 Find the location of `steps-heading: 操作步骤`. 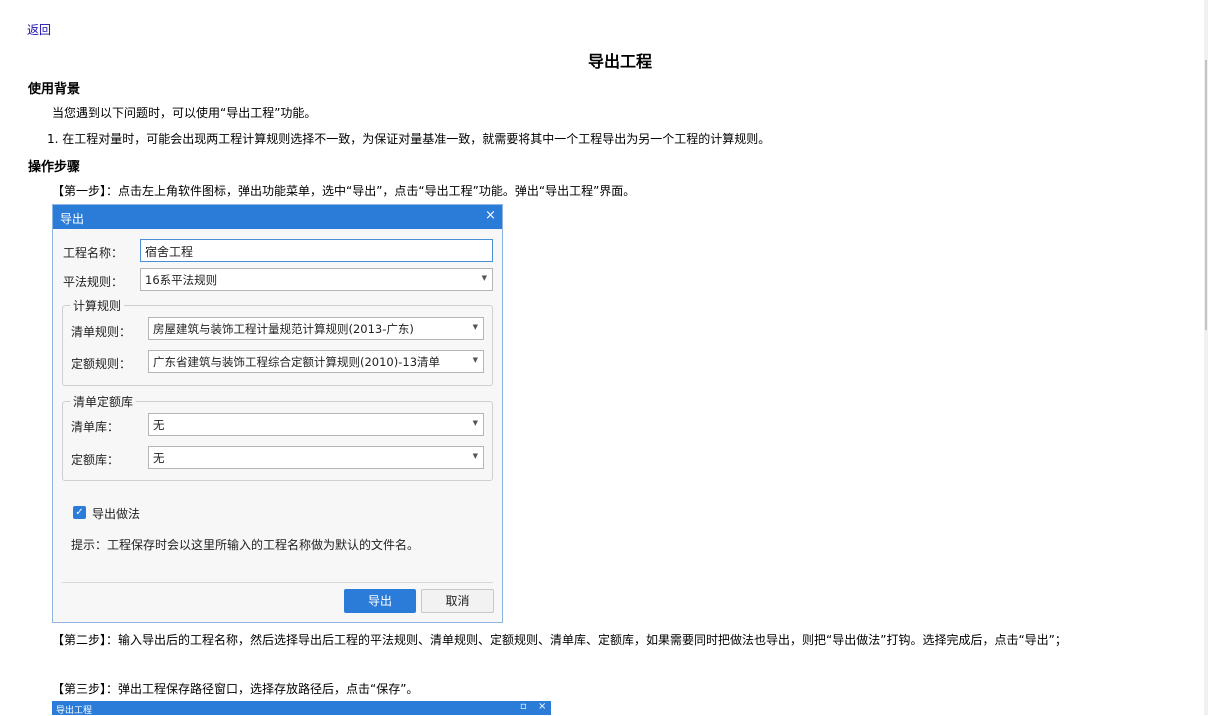

steps-heading: 操作步骤 is located at coordinates (54, 167).